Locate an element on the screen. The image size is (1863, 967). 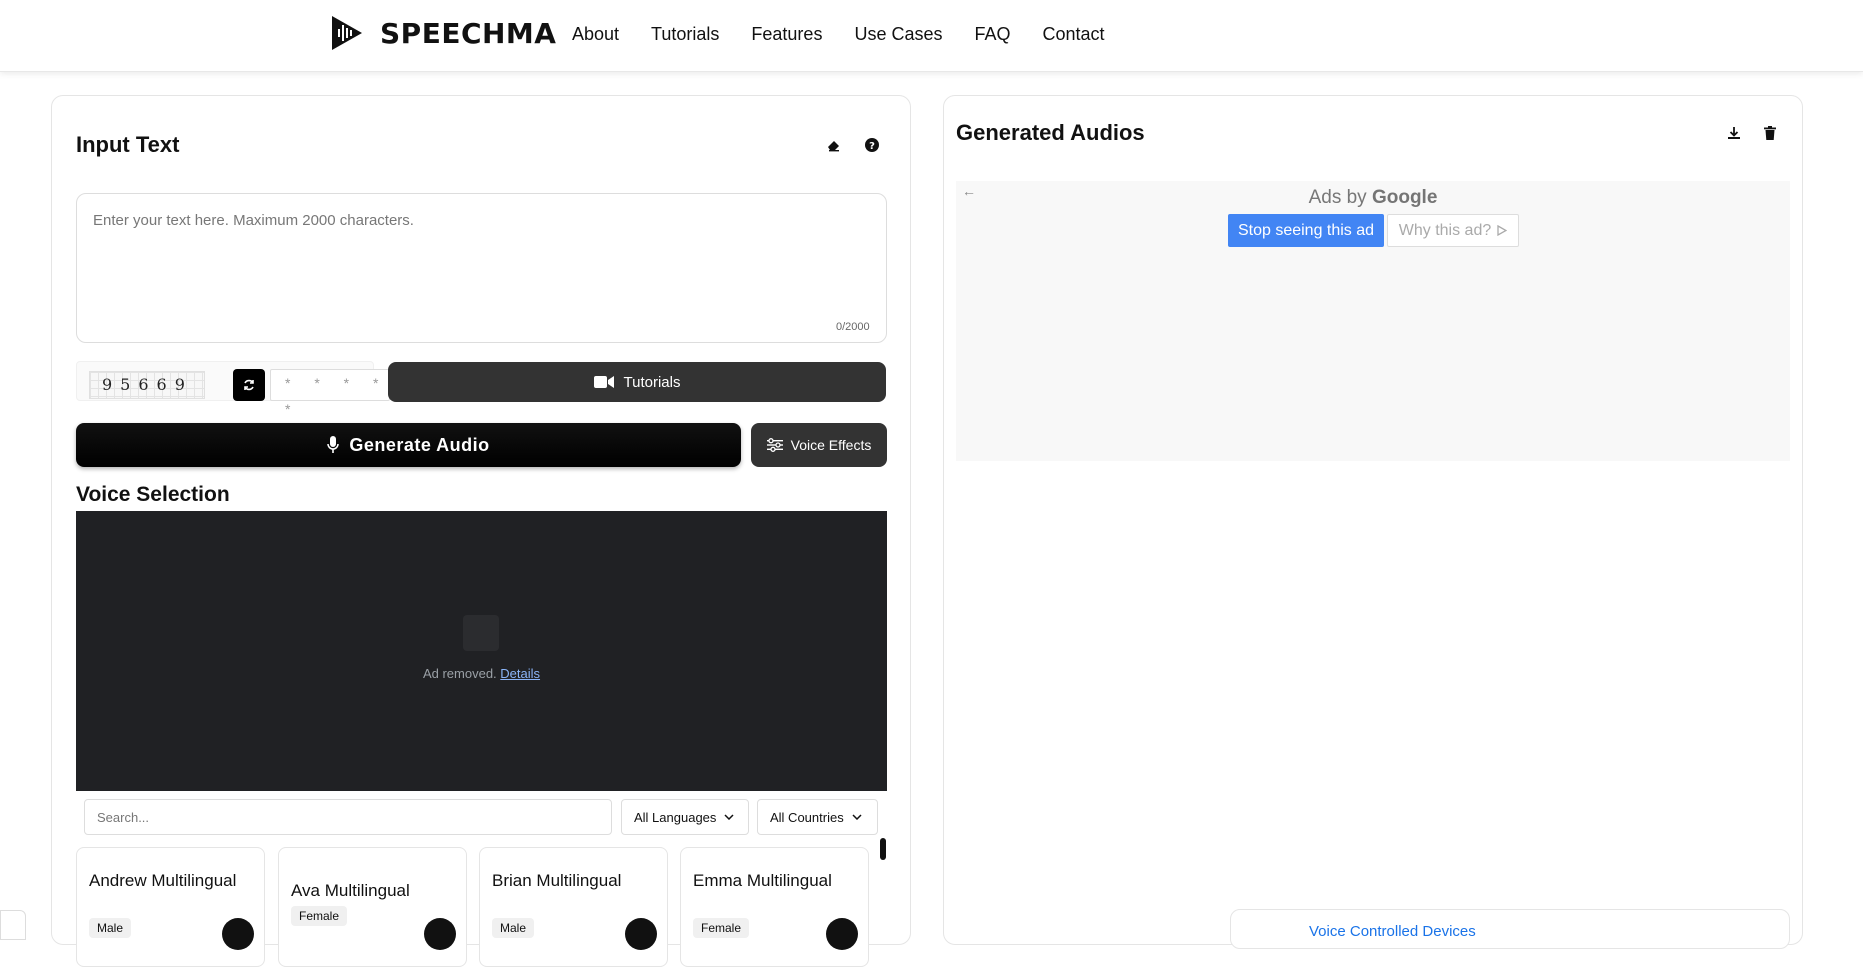
trash-icon is located at coordinates (1770, 133).